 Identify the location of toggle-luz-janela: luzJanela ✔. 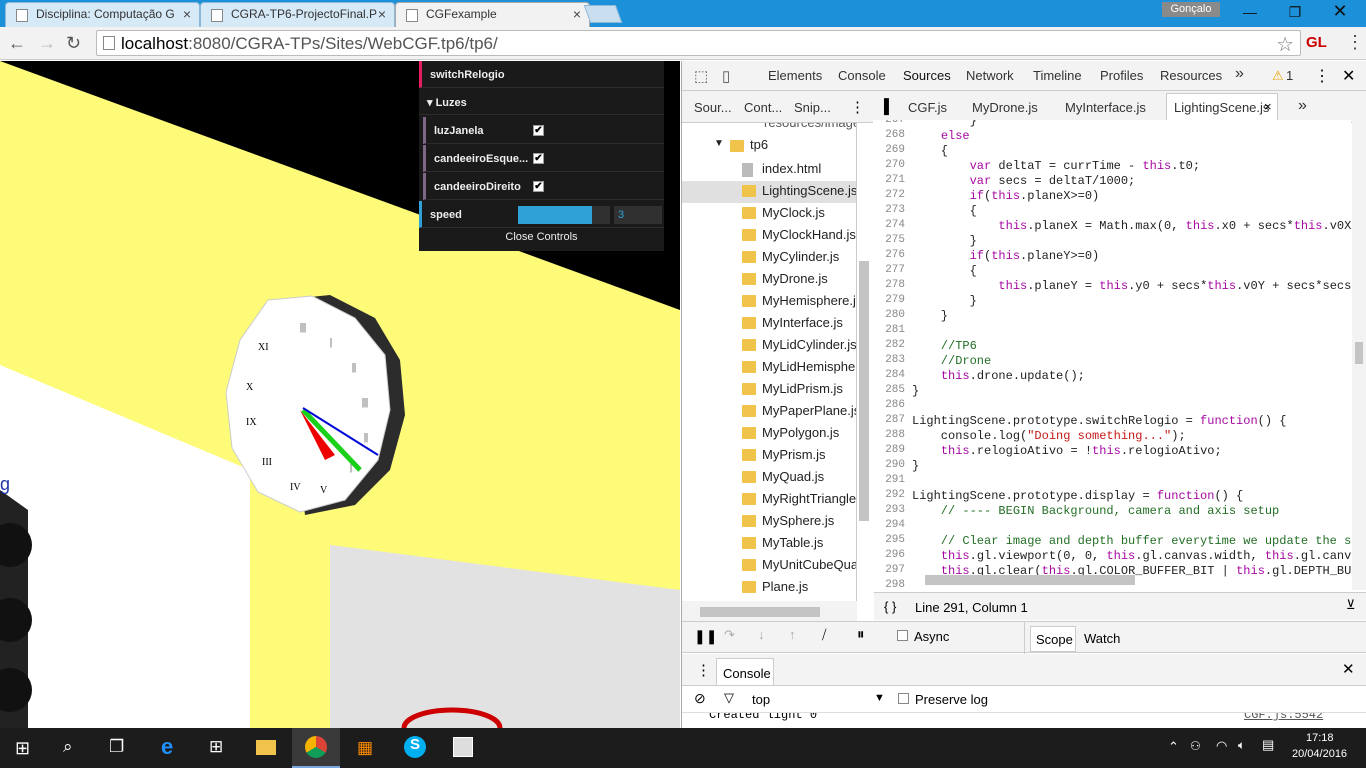
(543, 130).